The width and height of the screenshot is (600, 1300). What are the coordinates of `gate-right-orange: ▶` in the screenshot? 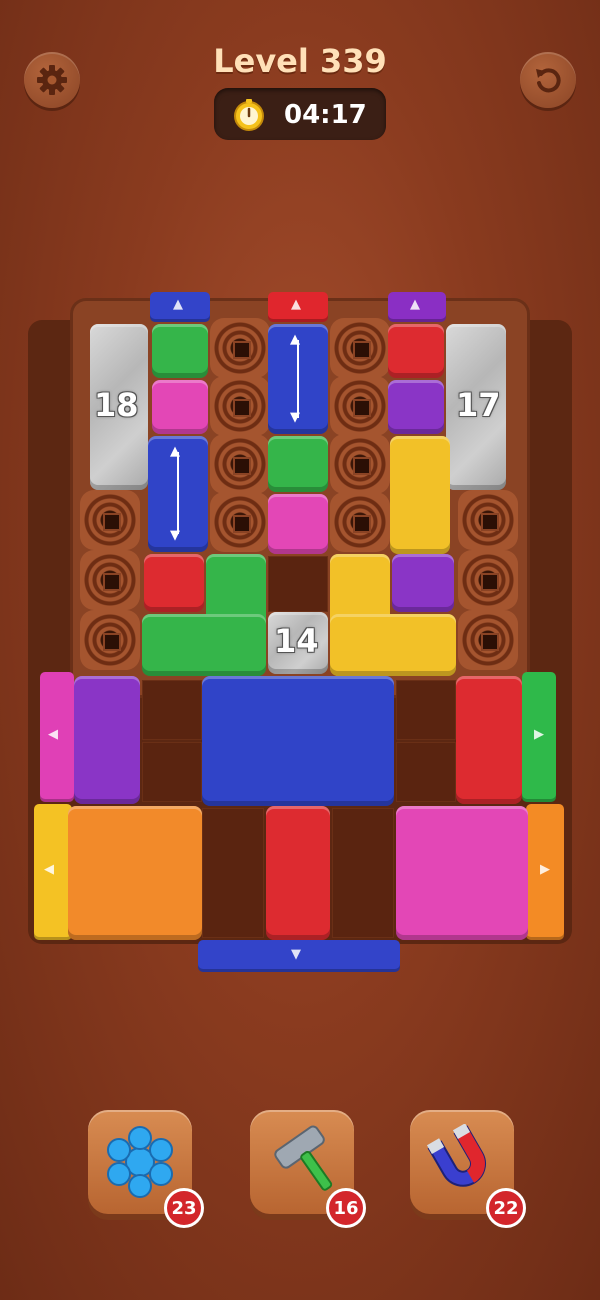 It's located at (545, 872).